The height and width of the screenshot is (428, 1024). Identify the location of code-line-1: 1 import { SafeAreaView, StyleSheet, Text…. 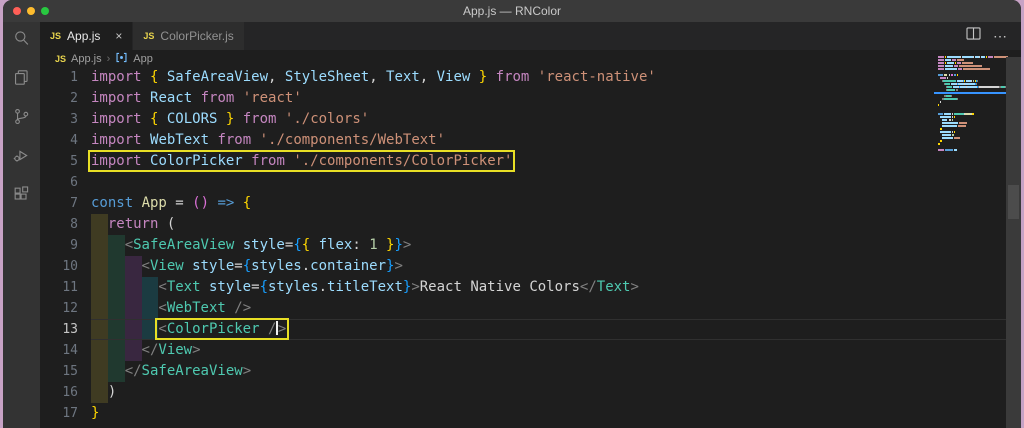
(523, 77).